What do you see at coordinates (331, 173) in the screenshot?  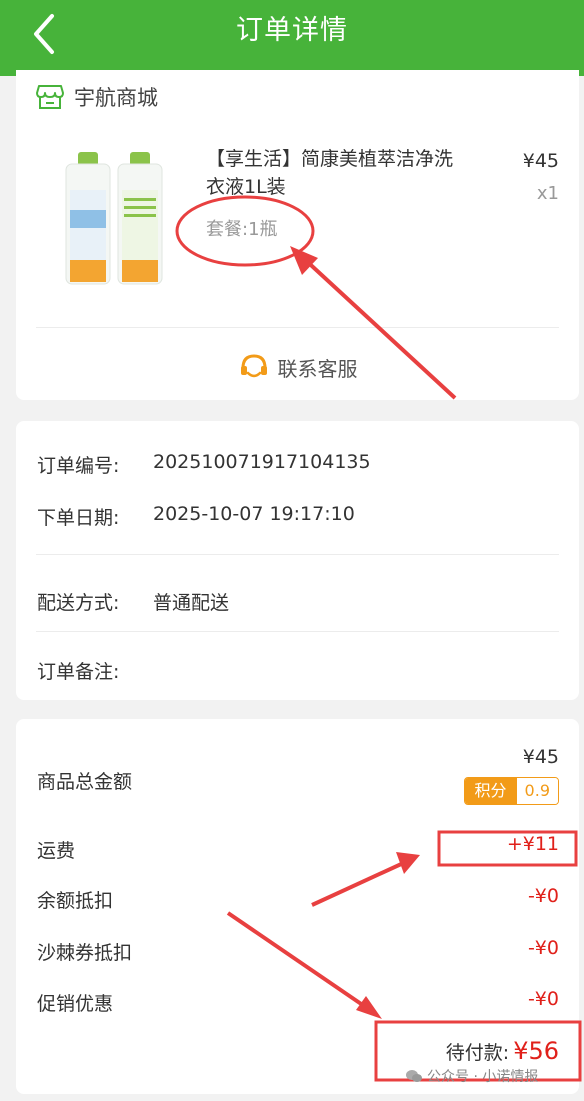 I see `product-title: 【享生活】简康美植萃洁净洗衣液1L装` at bounding box center [331, 173].